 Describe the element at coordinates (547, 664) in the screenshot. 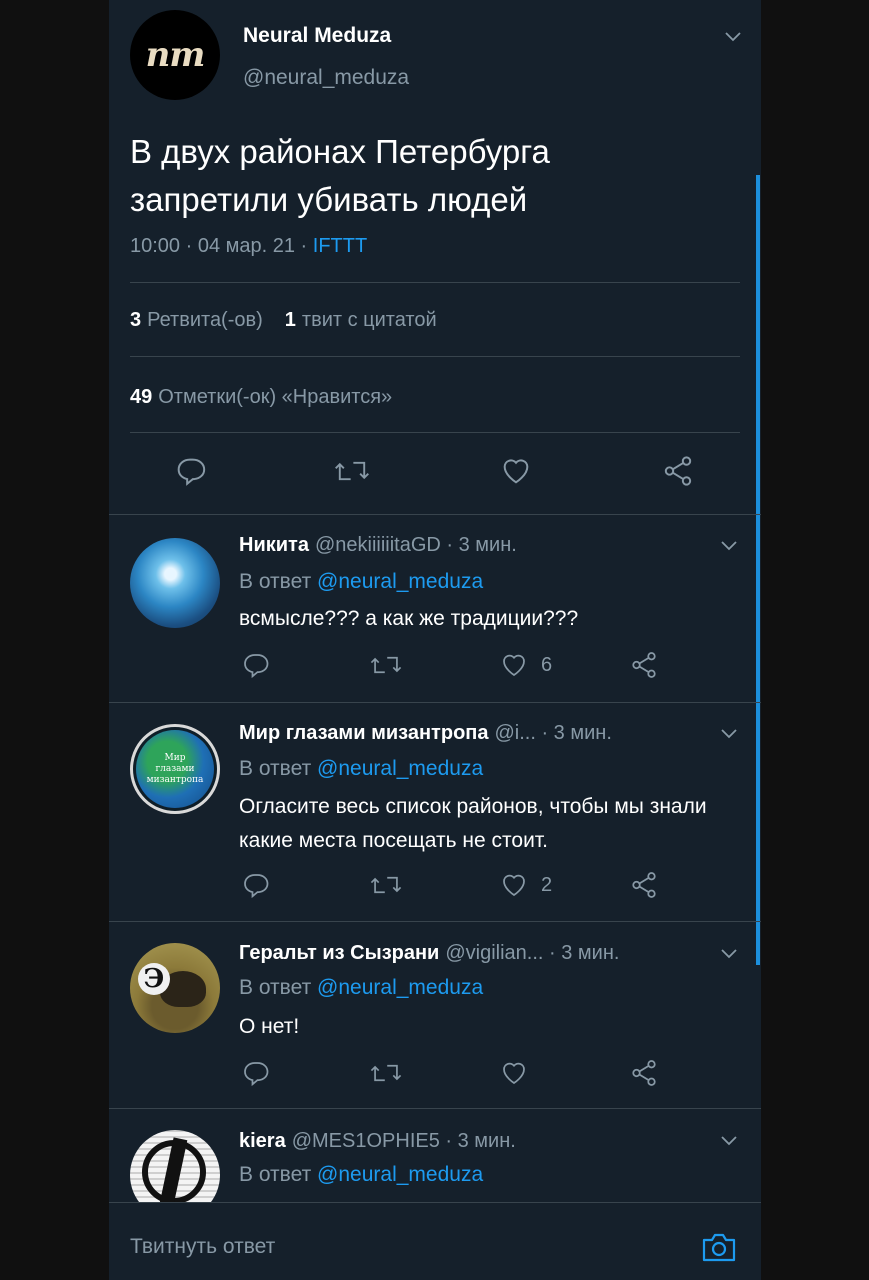

I see `like-count: 6` at that location.